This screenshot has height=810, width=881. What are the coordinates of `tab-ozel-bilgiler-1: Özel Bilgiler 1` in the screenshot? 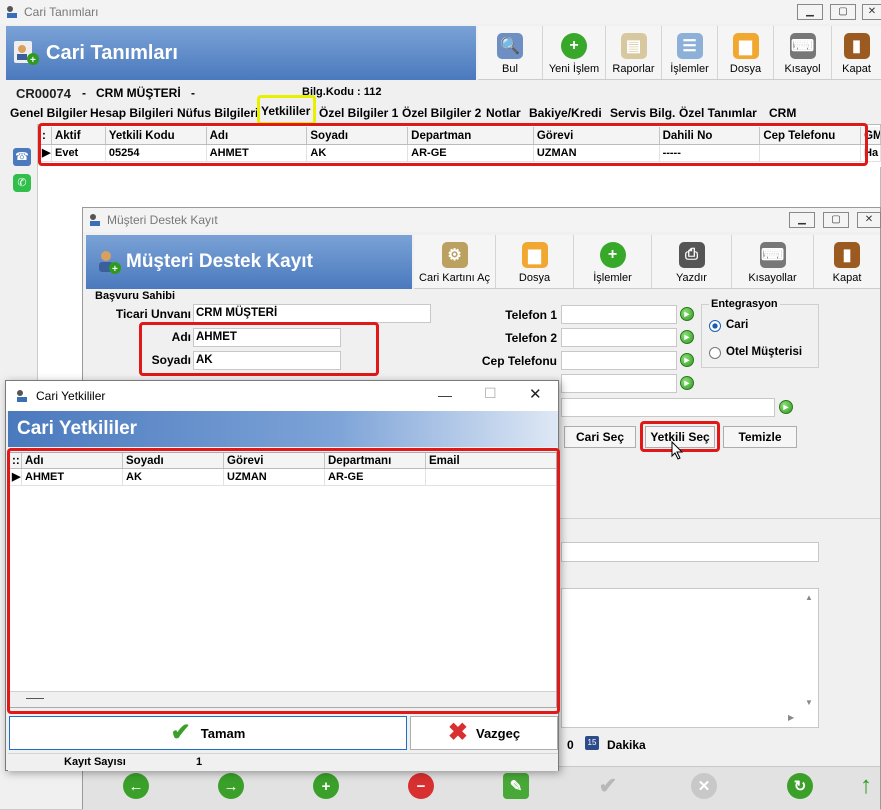 It's located at (358, 113).